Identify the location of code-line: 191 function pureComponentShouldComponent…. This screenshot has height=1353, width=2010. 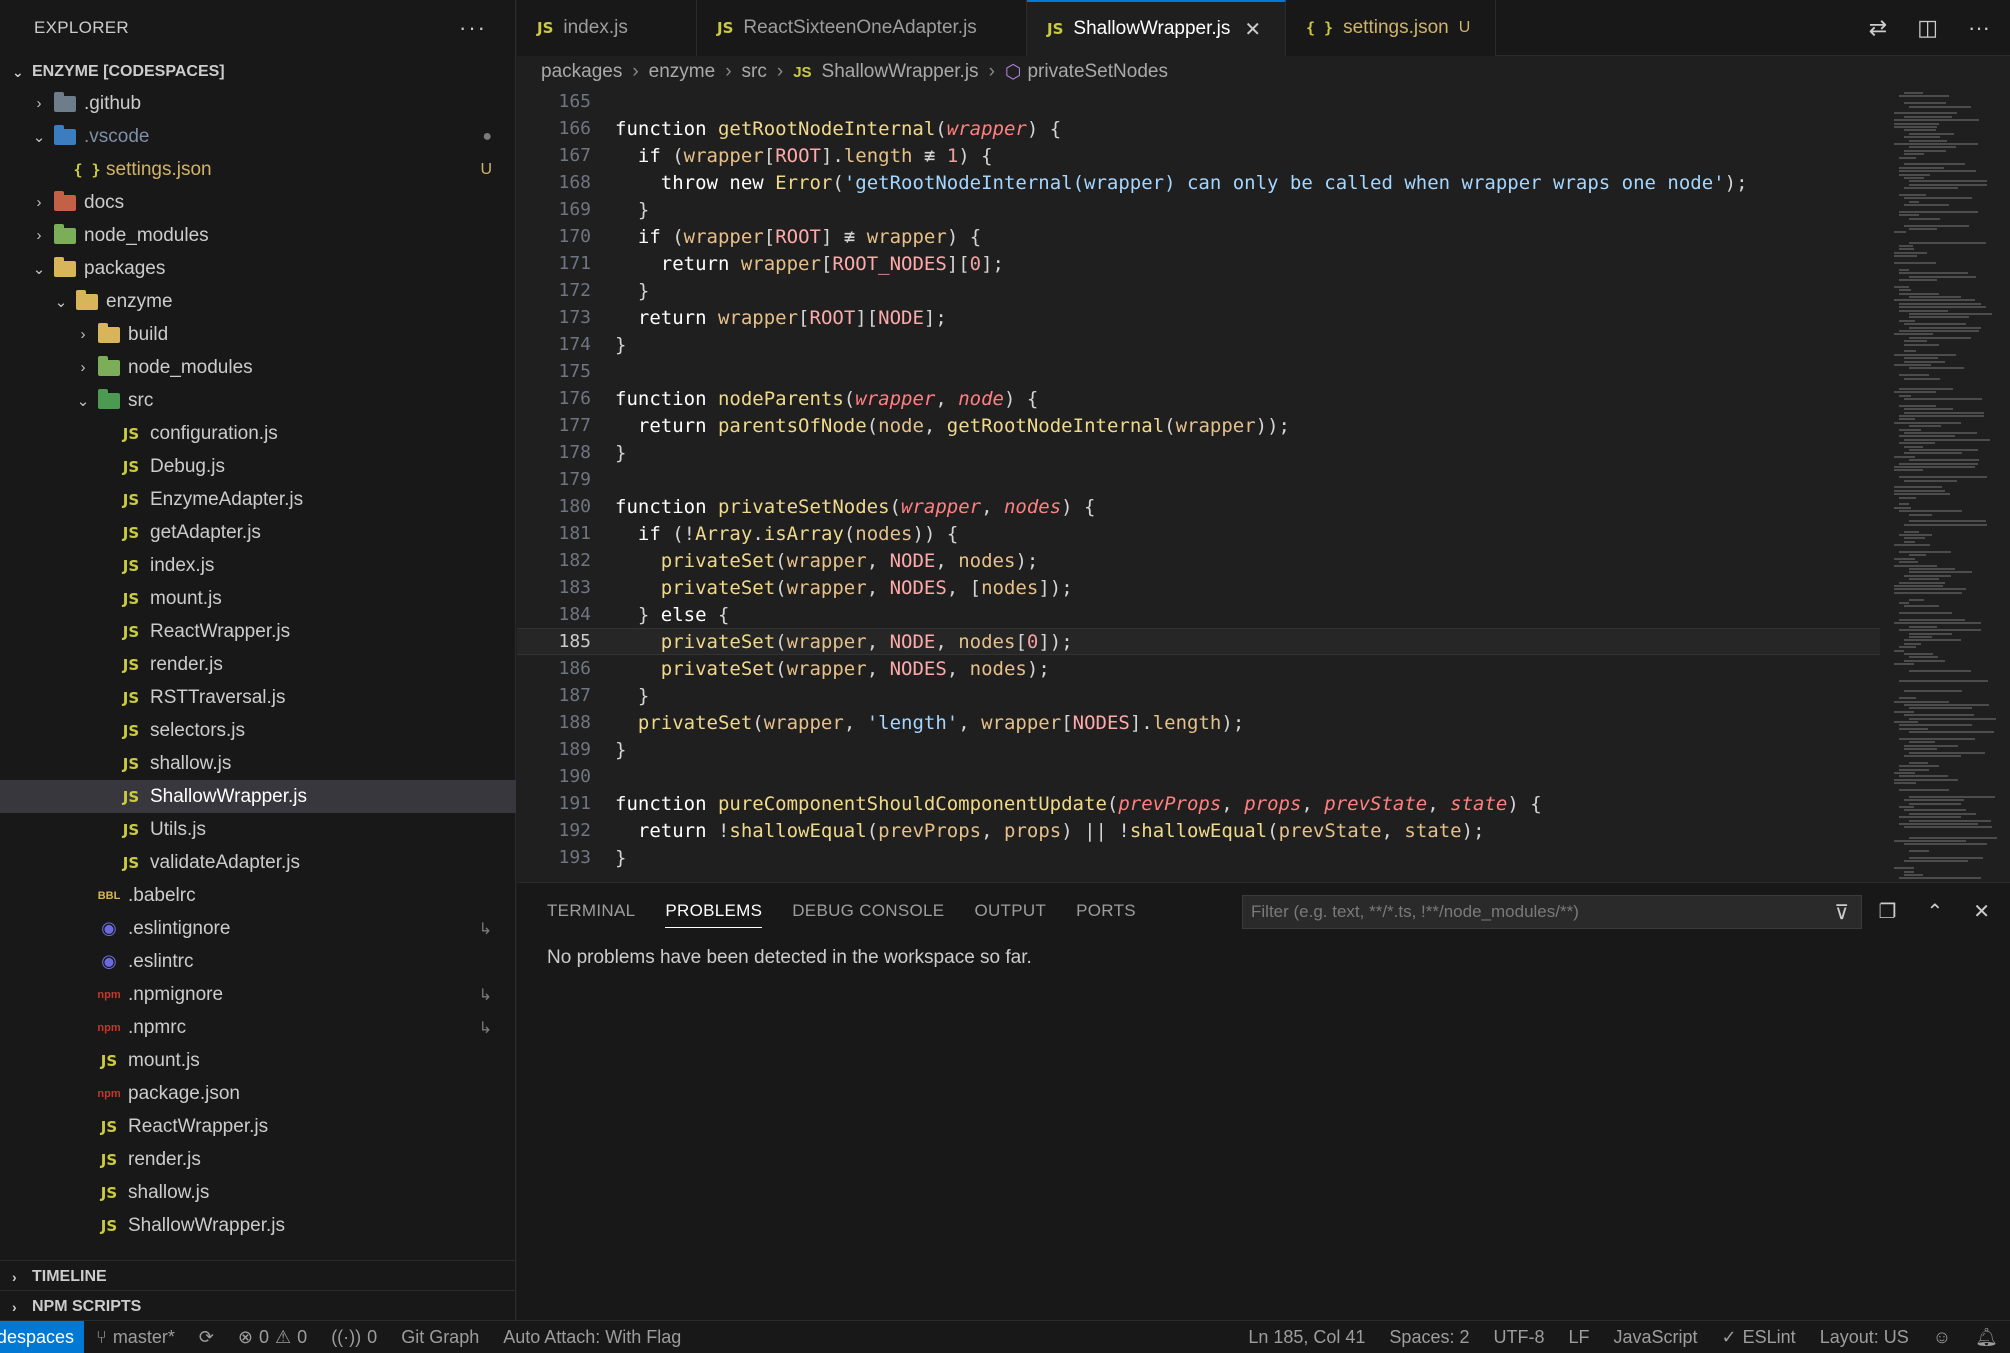
(1198, 803).